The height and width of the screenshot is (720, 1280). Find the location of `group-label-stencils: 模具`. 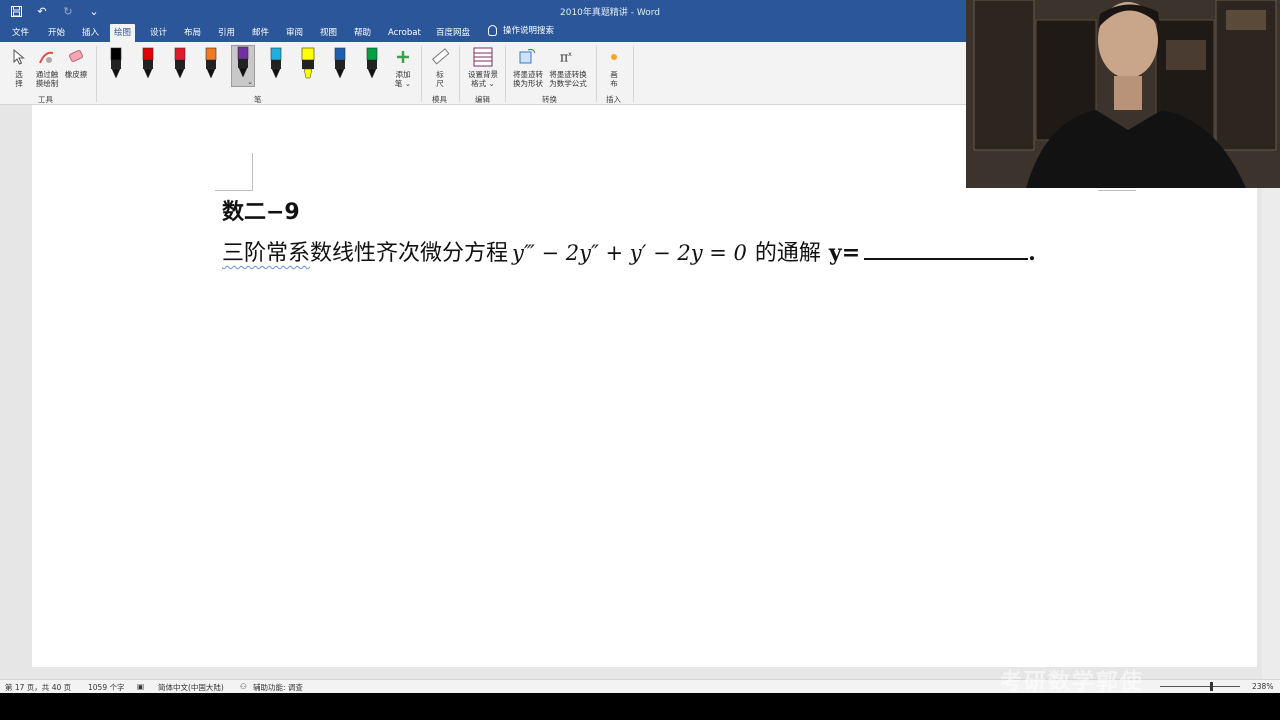

group-label-stencils: 模具 is located at coordinates (439, 99).